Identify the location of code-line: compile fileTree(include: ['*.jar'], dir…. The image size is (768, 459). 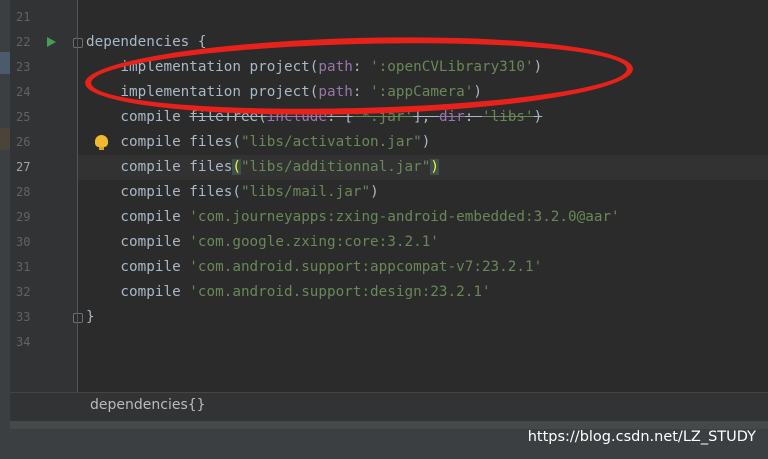
(423, 117).